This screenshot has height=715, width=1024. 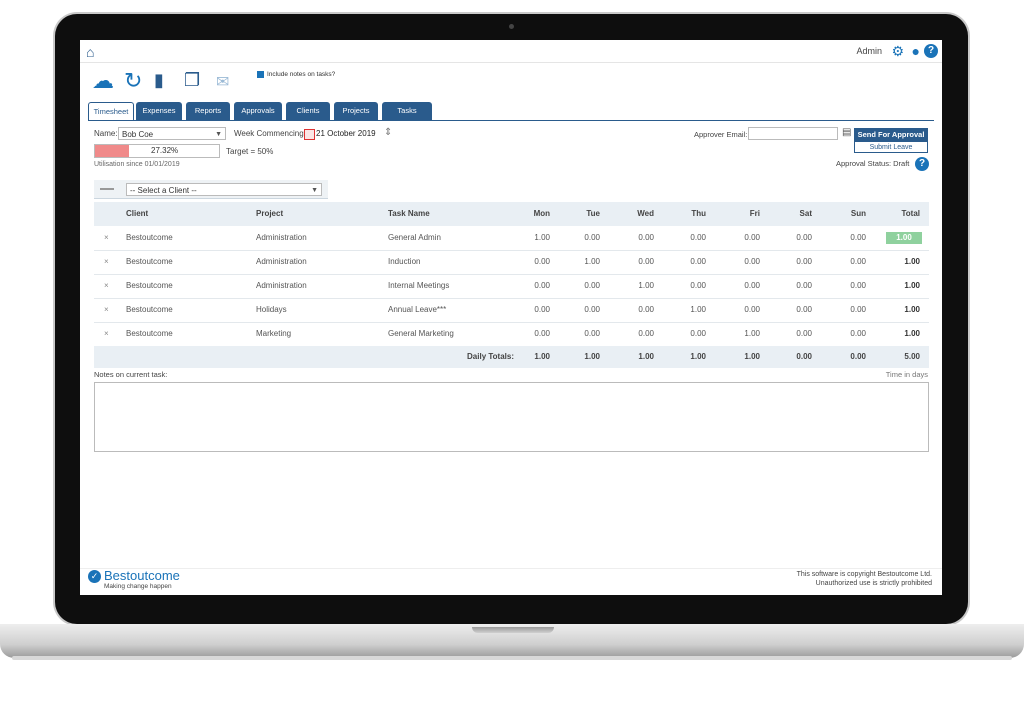 What do you see at coordinates (111, 111) in the screenshot?
I see `tab-timesheet: Timesheet` at bounding box center [111, 111].